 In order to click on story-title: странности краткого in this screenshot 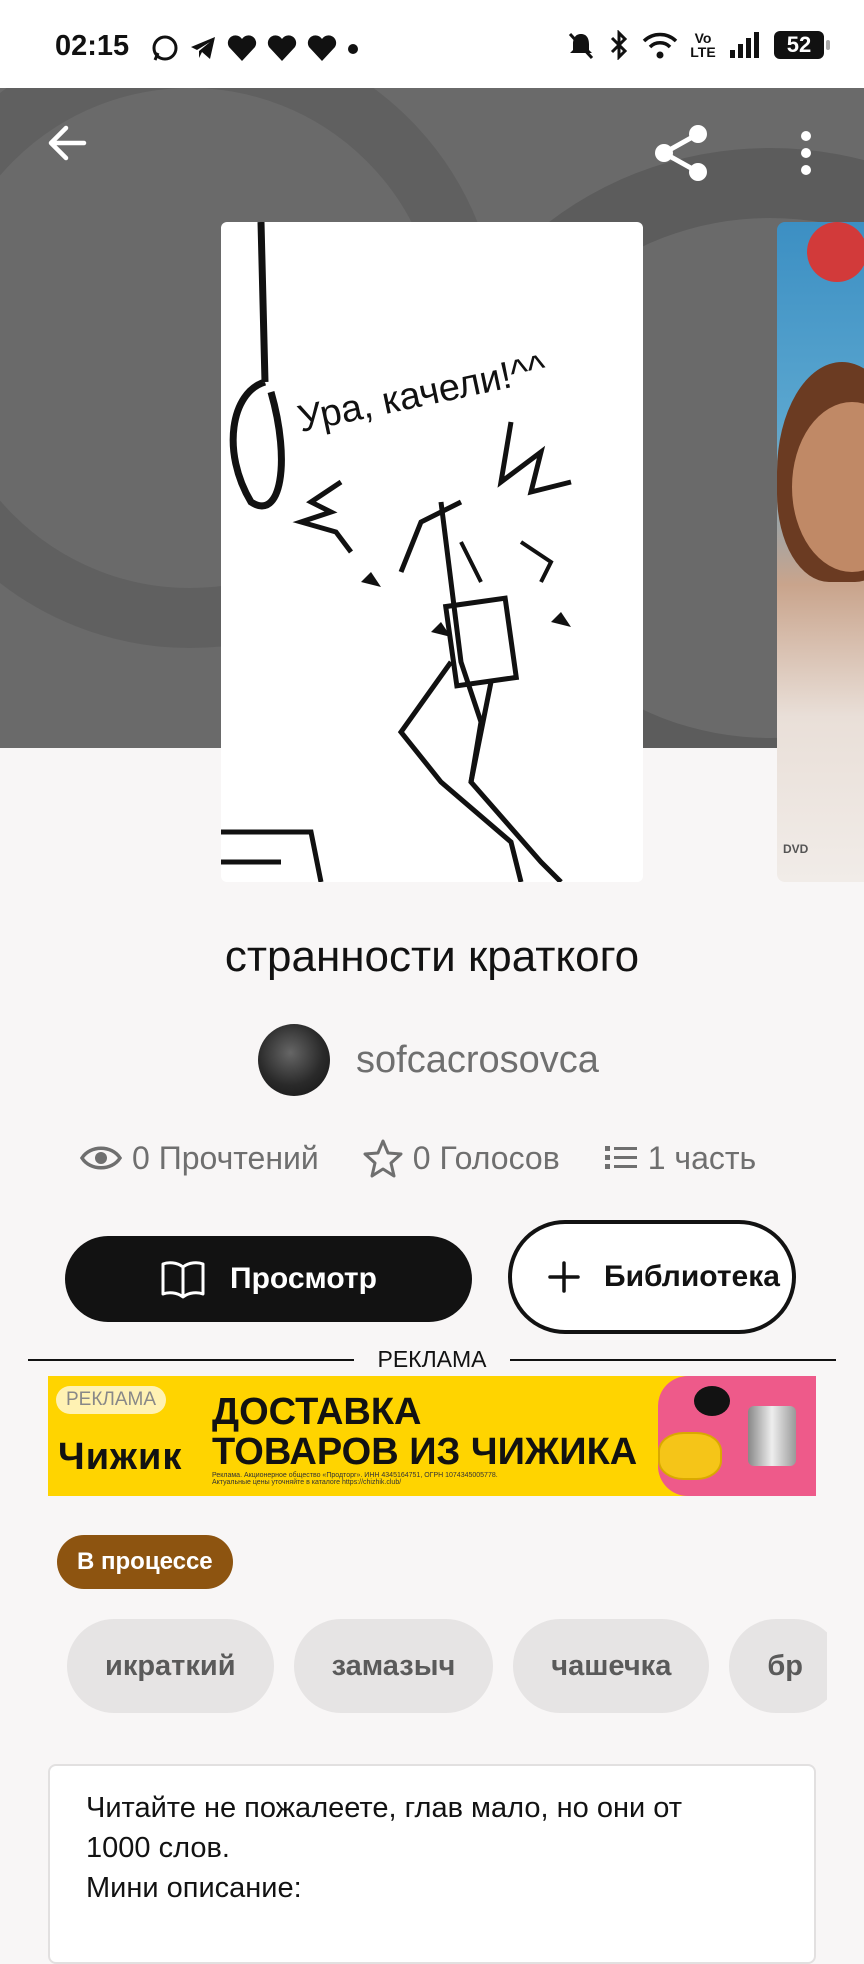, I will do `click(432, 956)`.